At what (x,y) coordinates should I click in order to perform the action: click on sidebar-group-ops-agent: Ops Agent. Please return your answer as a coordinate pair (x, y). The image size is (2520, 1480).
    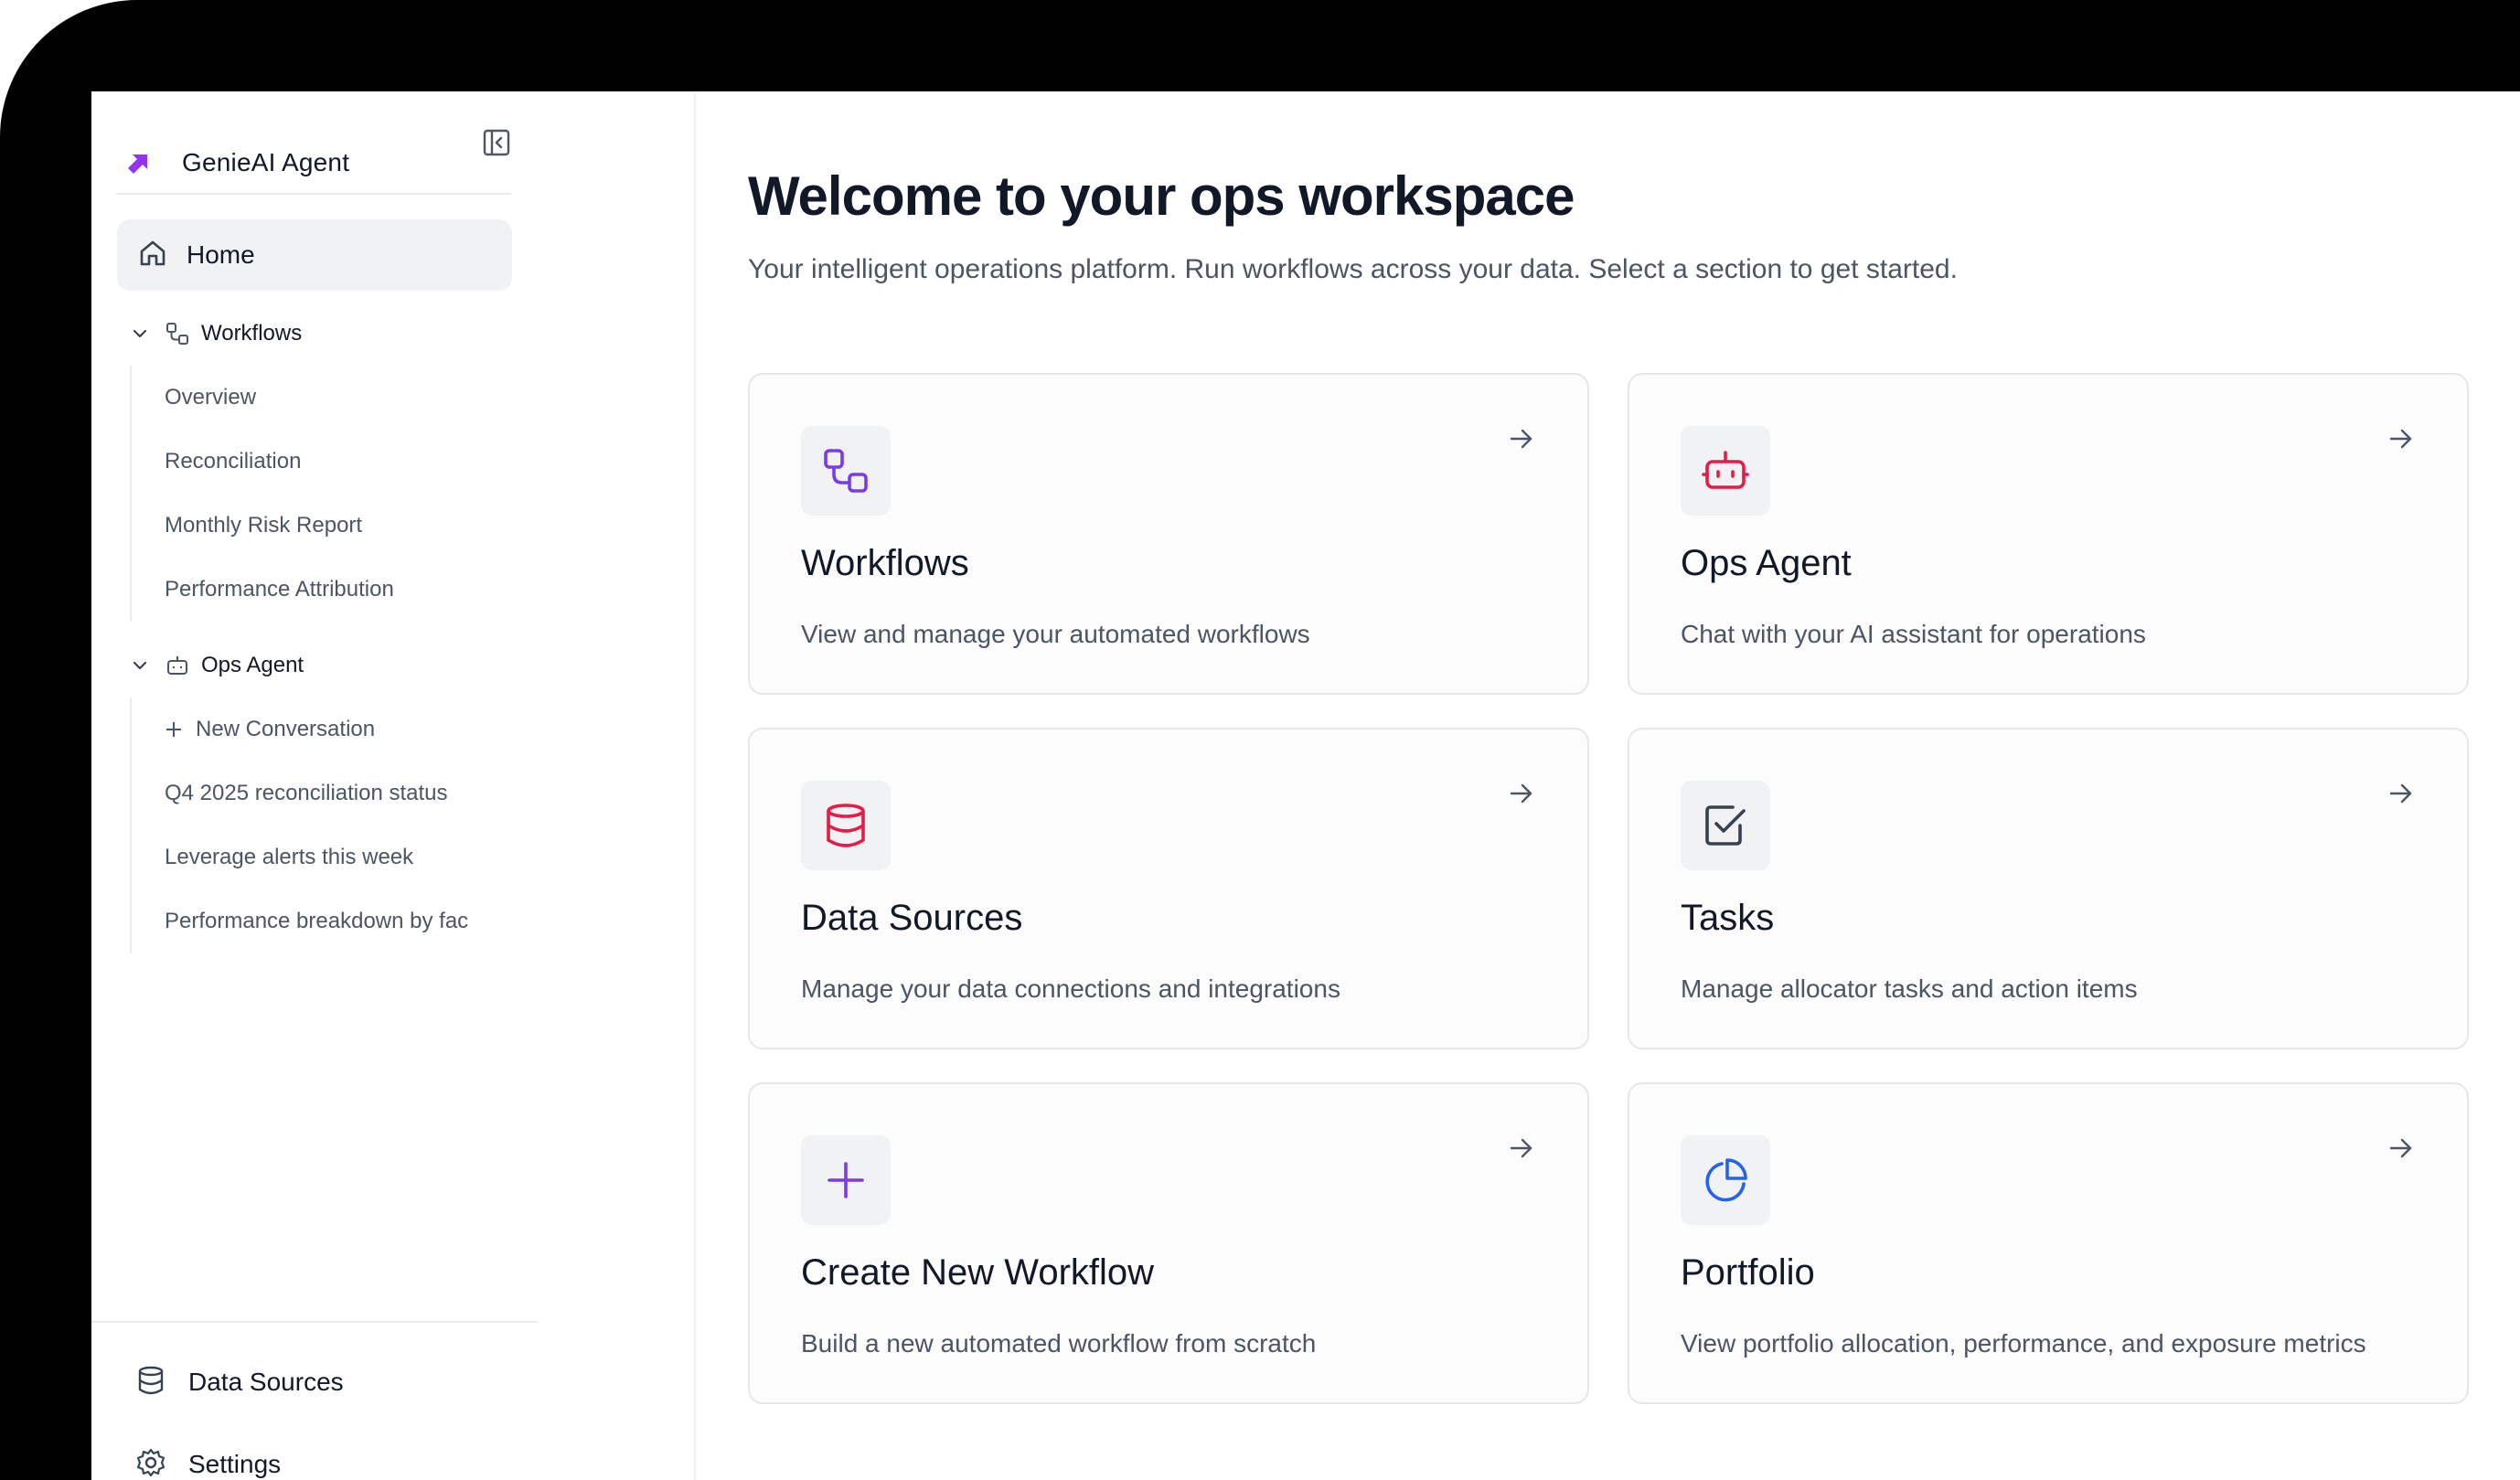
    Looking at the image, I should click on (217, 665).